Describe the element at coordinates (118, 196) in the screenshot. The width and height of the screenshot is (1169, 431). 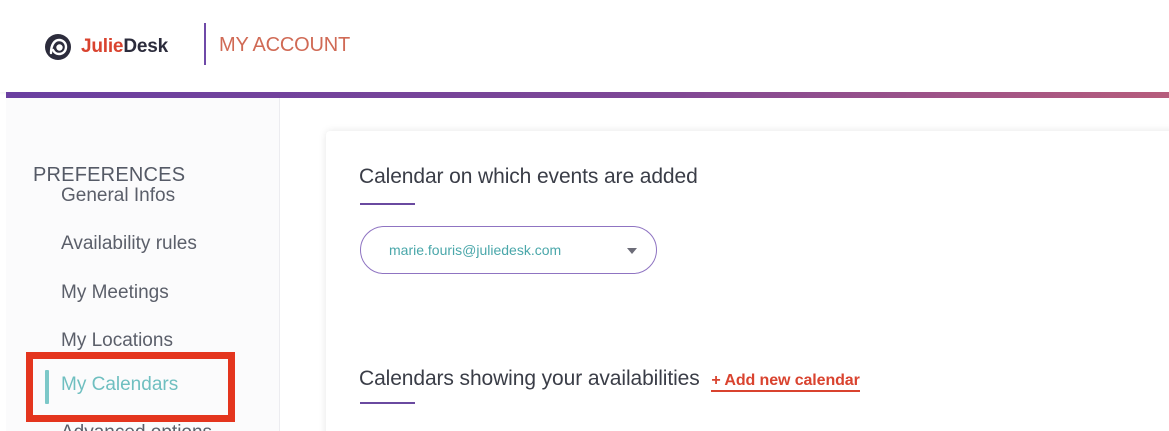
I see `sidebar-item-general-infos: General Infos` at that location.